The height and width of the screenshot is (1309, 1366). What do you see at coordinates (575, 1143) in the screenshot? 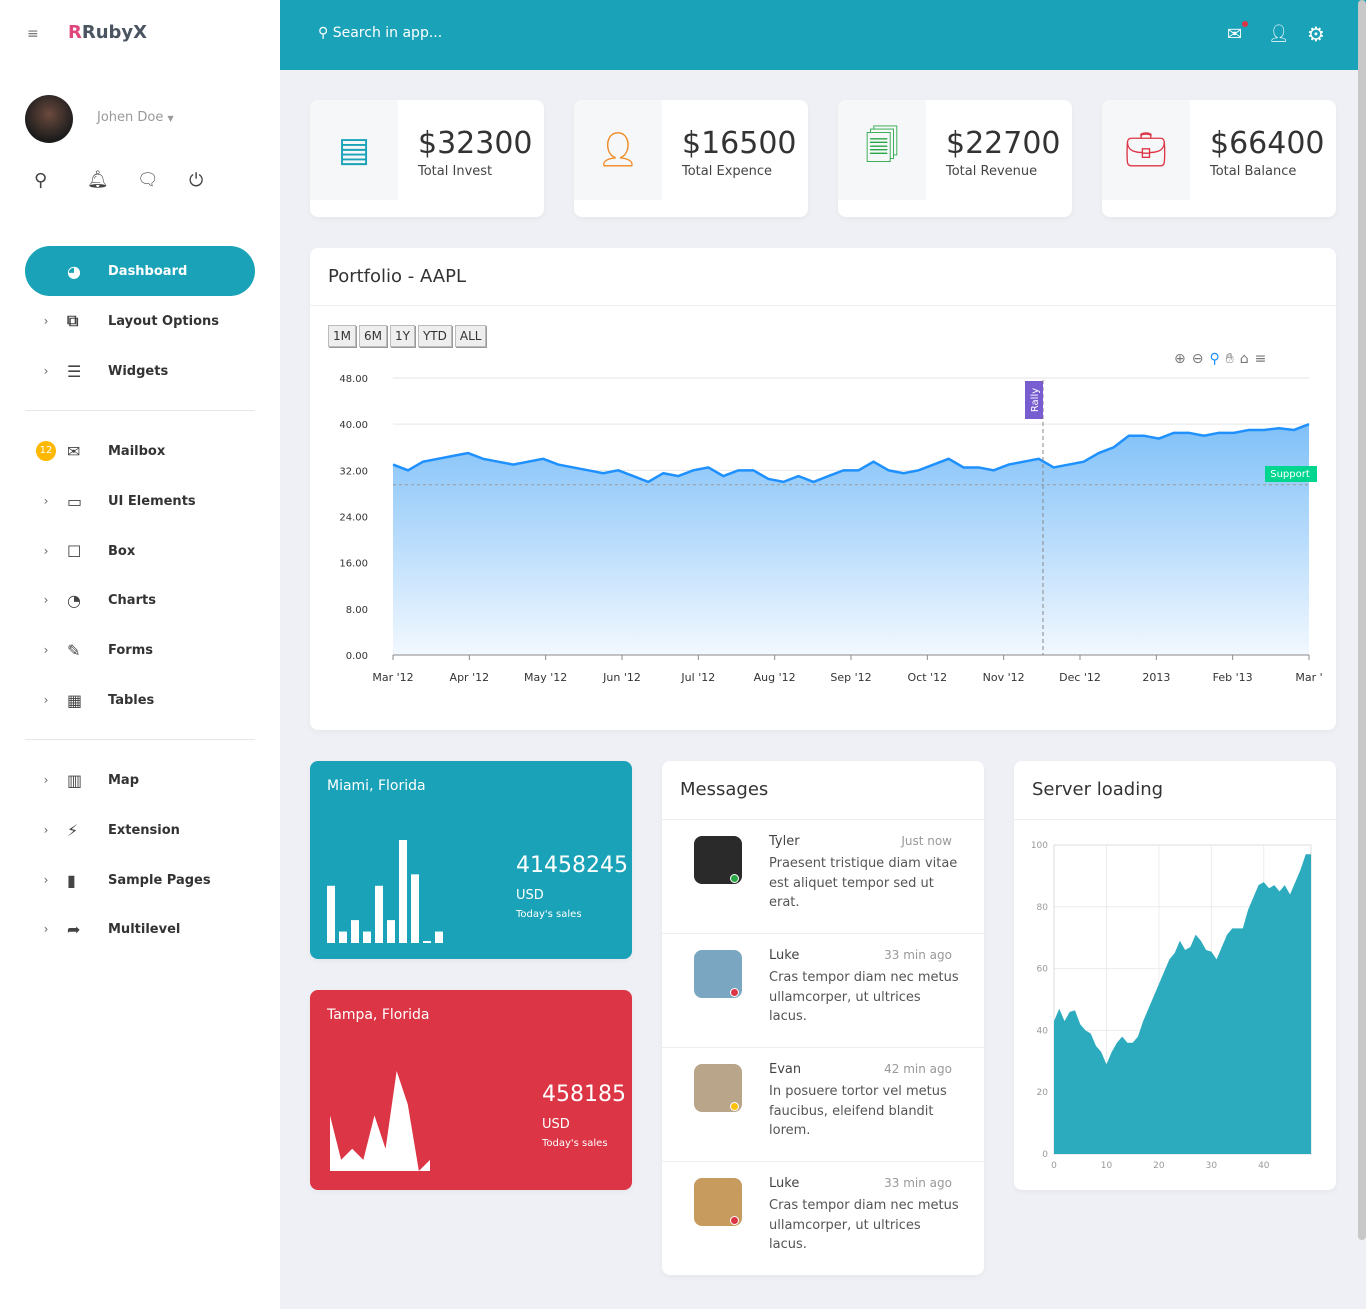
I see `tampa-caption: Today's sales` at bounding box center [575, 1143].